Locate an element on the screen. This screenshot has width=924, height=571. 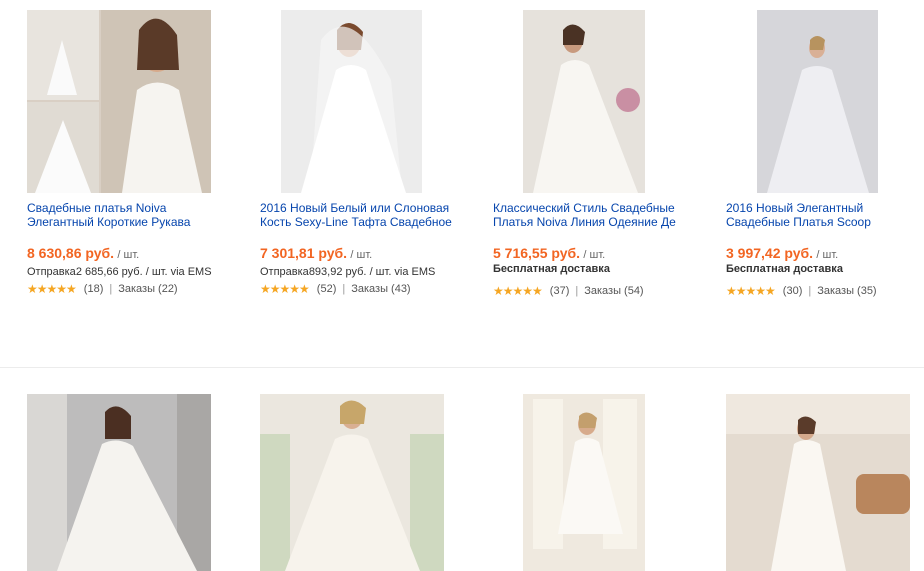
product-title-line: 2016 Новый Белый или Слоновая is located at coordinates (360, 208).